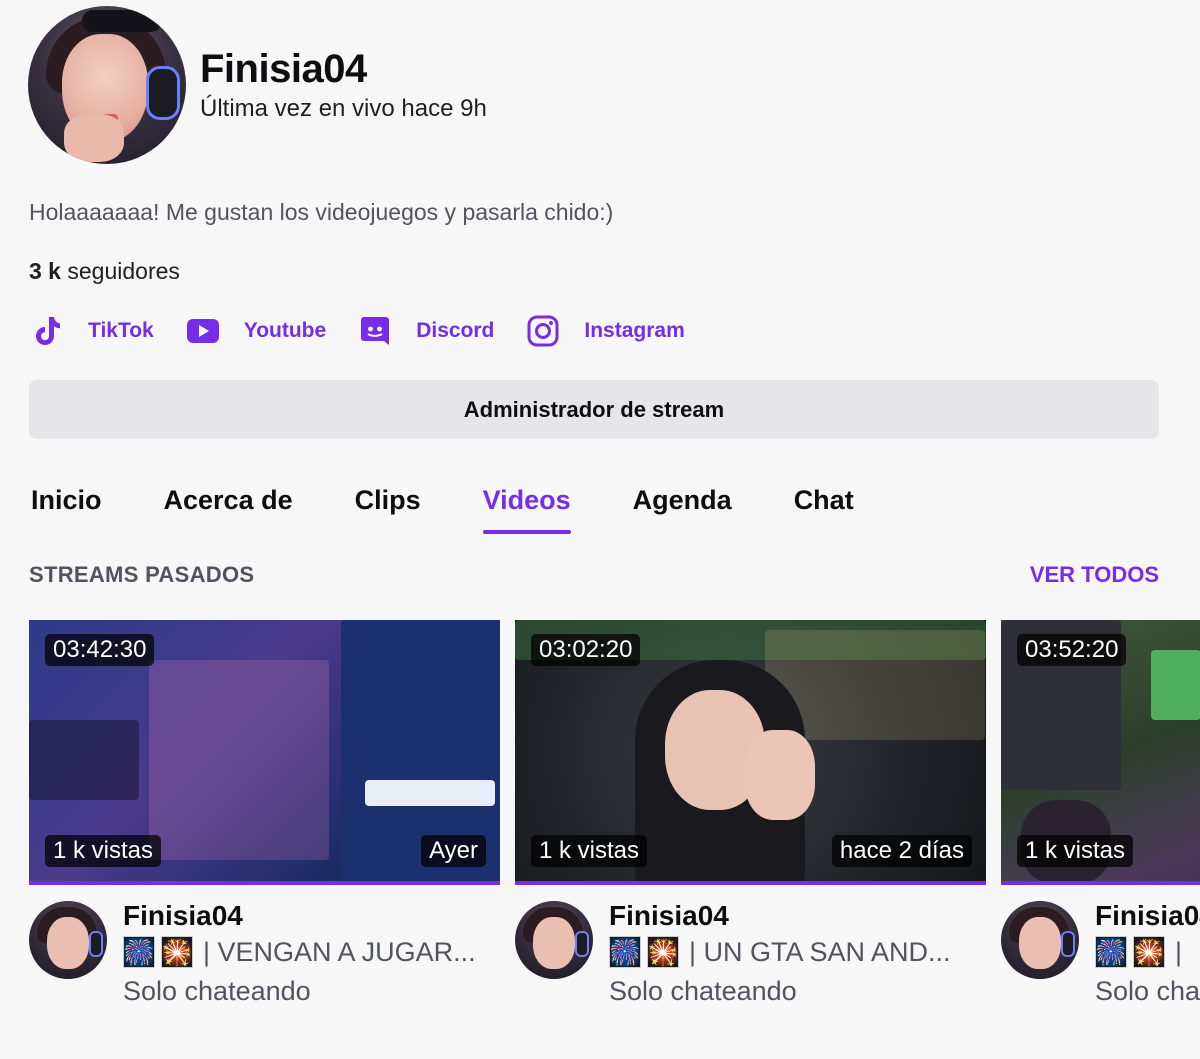  I want to click on followers-label: seguidores, so click(123, 271).